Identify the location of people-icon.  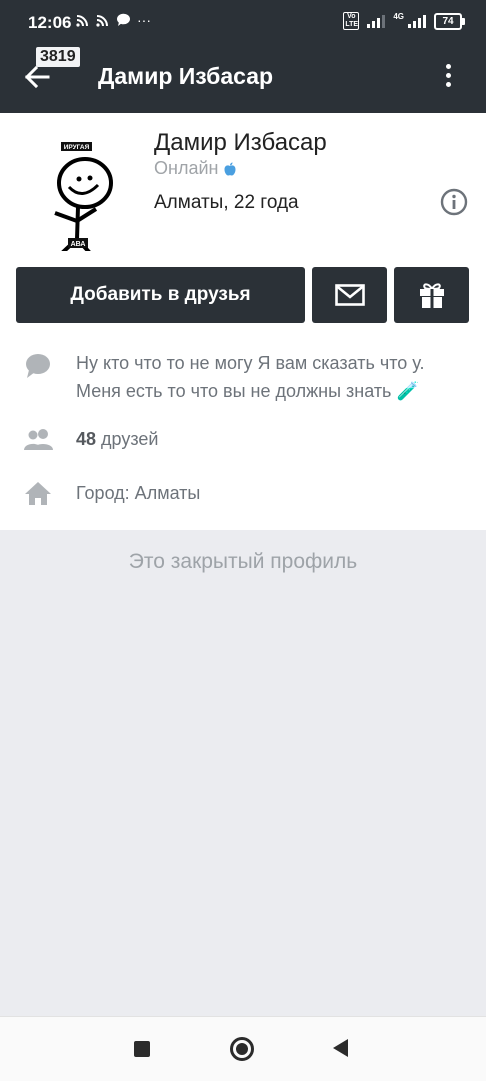
(38, 439).